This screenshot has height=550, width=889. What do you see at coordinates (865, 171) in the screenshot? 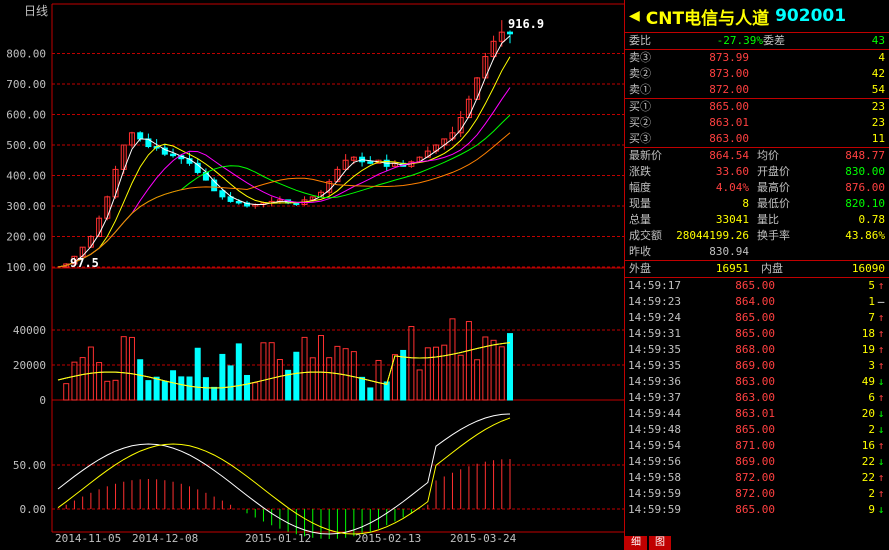
I see `quote-stat-value: 830.00` at bounding box center [865, 171].